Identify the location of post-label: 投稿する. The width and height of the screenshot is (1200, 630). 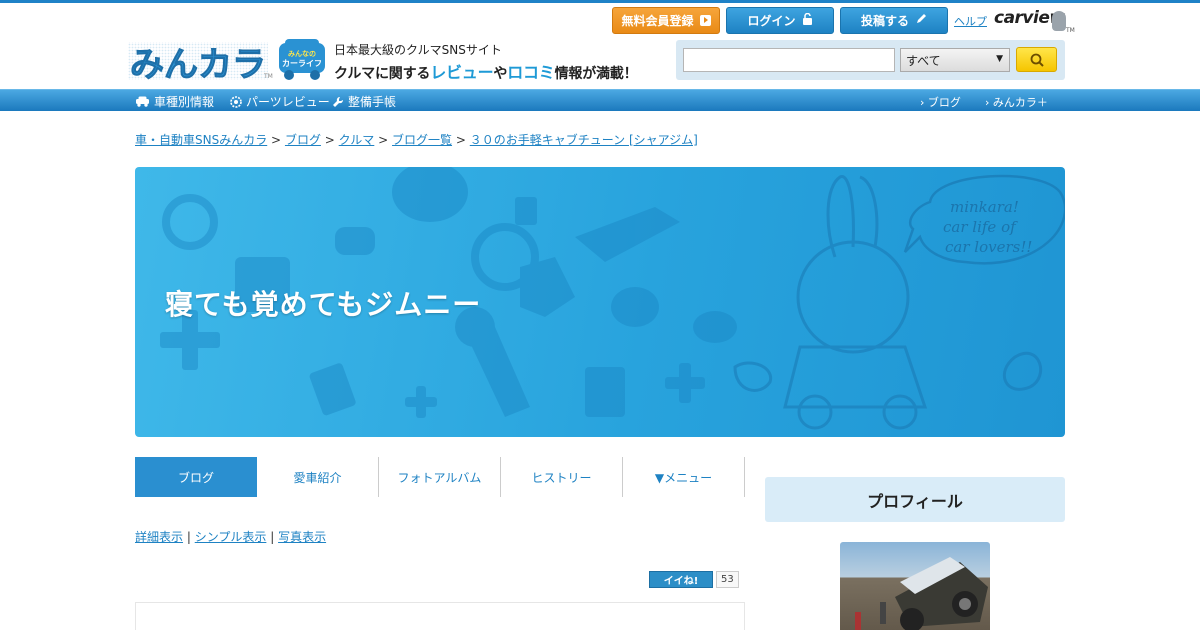
(884, 21).